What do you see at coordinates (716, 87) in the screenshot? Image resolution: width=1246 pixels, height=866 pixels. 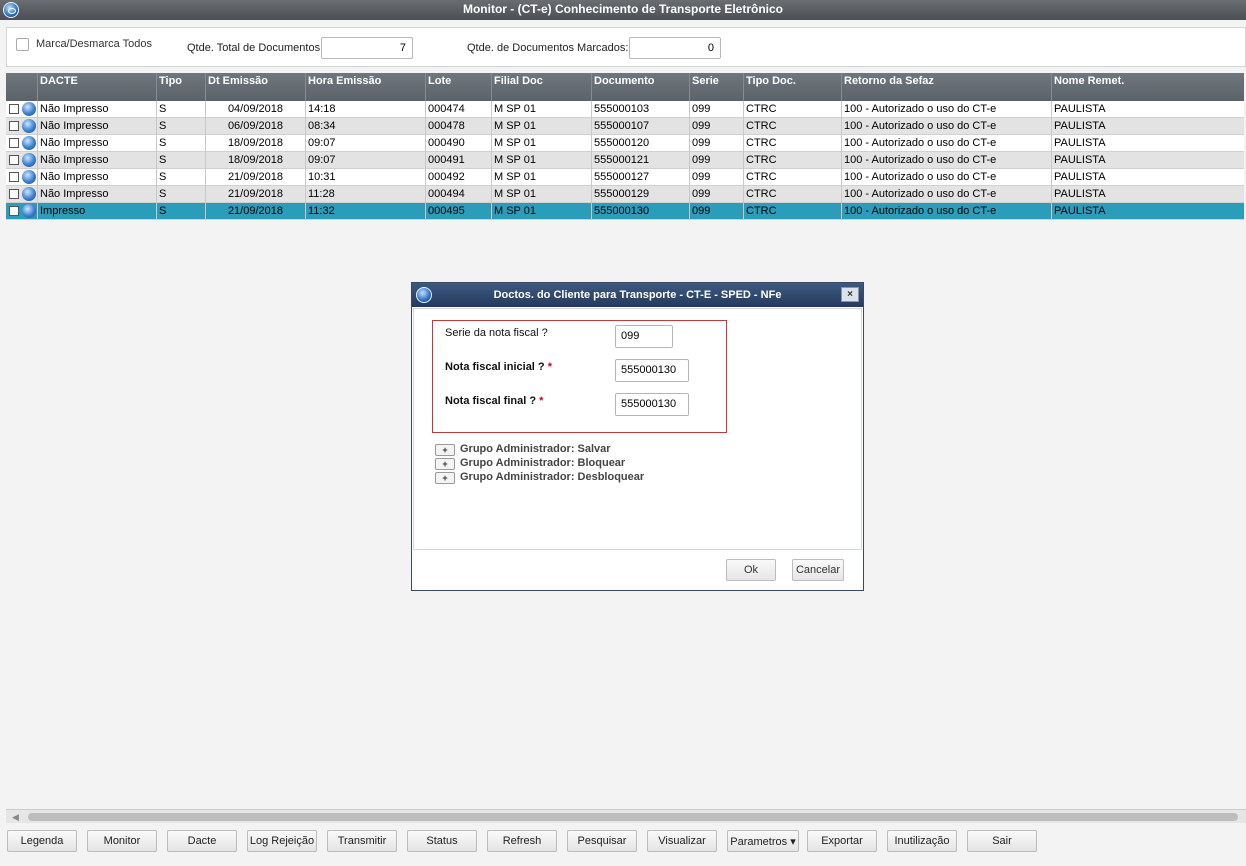 I see `column-header-serie: Serie` at bounding box center [716, 87].